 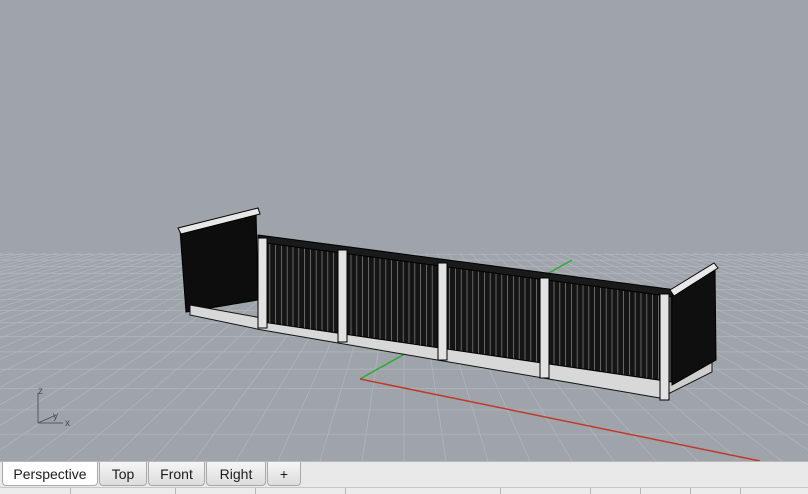 What do you see at coordinates (404, 474) in the screenshot?
I see `viewport-tab-bar: Perspective Top Front Right +` at bounding box center [404, 474].